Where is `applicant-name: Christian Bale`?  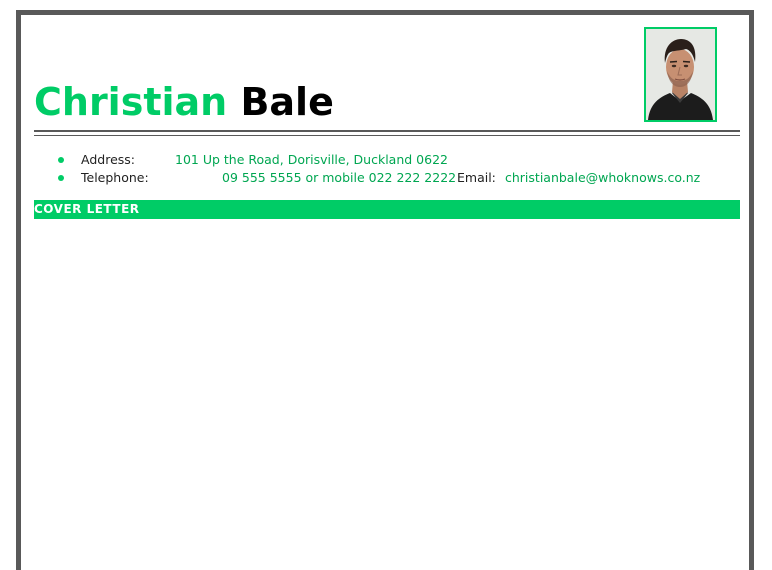
applicant-name: Christian Bale is located at coordinates (184, 102).